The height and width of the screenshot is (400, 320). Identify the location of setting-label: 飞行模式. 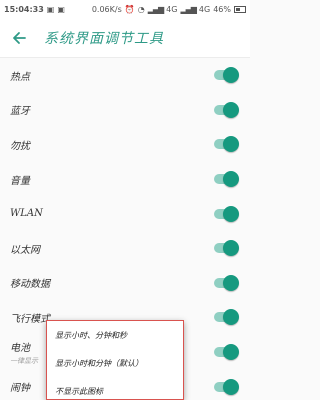
(30, 319).